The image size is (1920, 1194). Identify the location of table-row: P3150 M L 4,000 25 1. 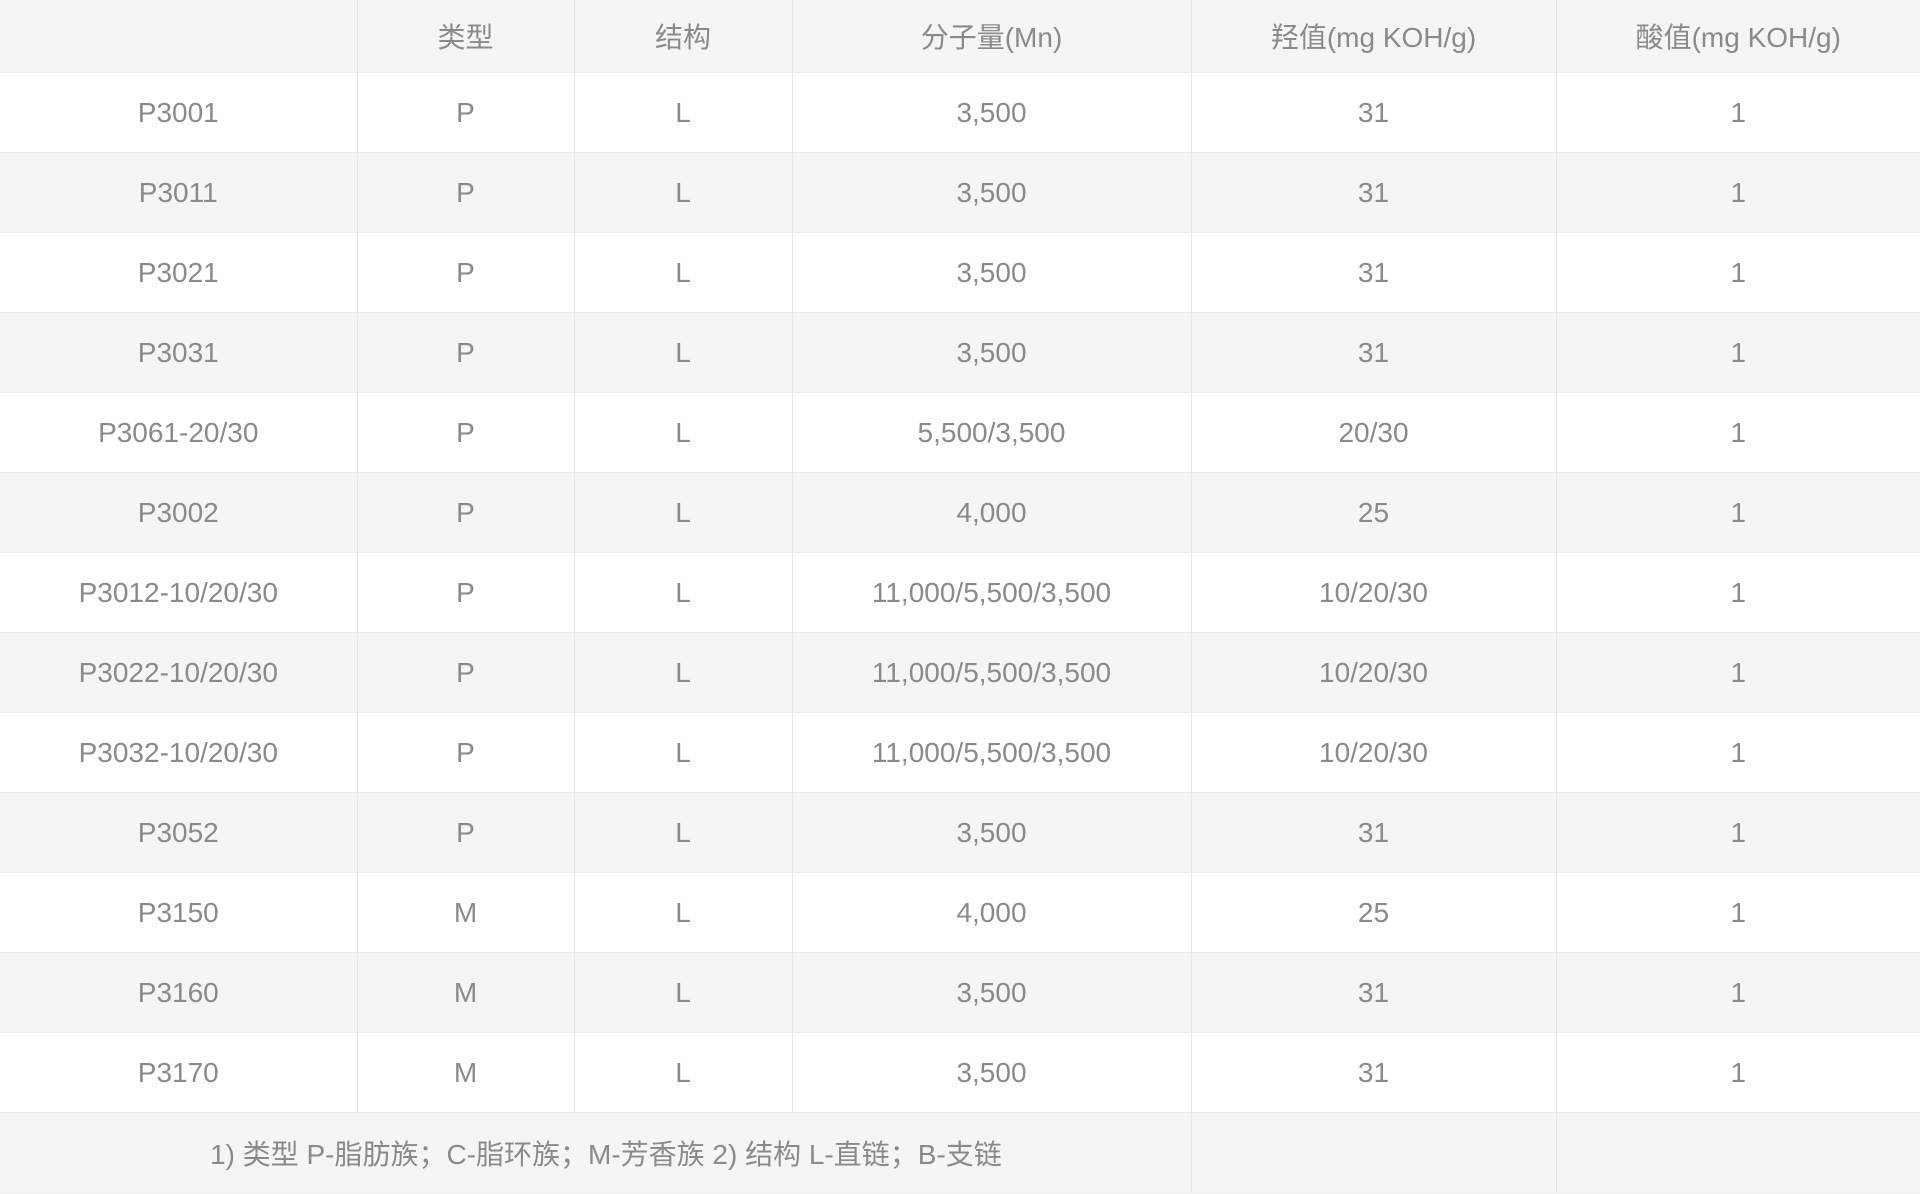
(960, 912).